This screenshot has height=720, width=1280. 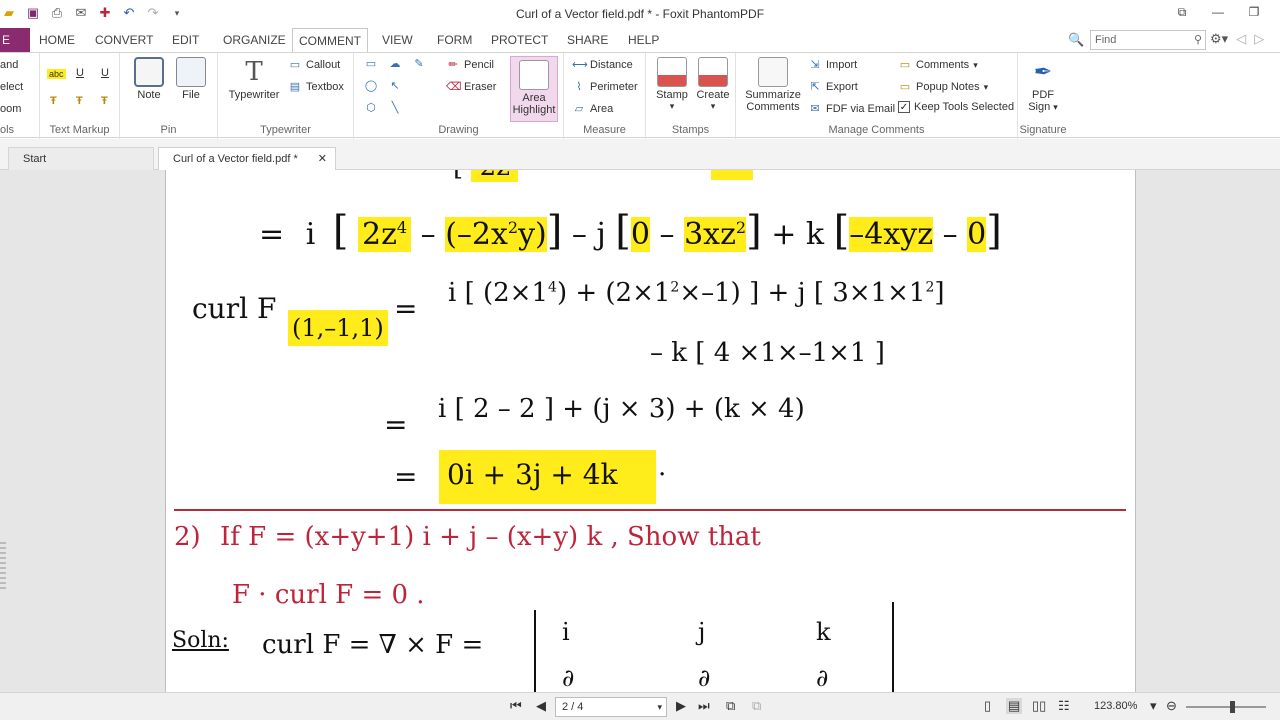 I want to click on zoom-slider, so click(x=1226, y=707).